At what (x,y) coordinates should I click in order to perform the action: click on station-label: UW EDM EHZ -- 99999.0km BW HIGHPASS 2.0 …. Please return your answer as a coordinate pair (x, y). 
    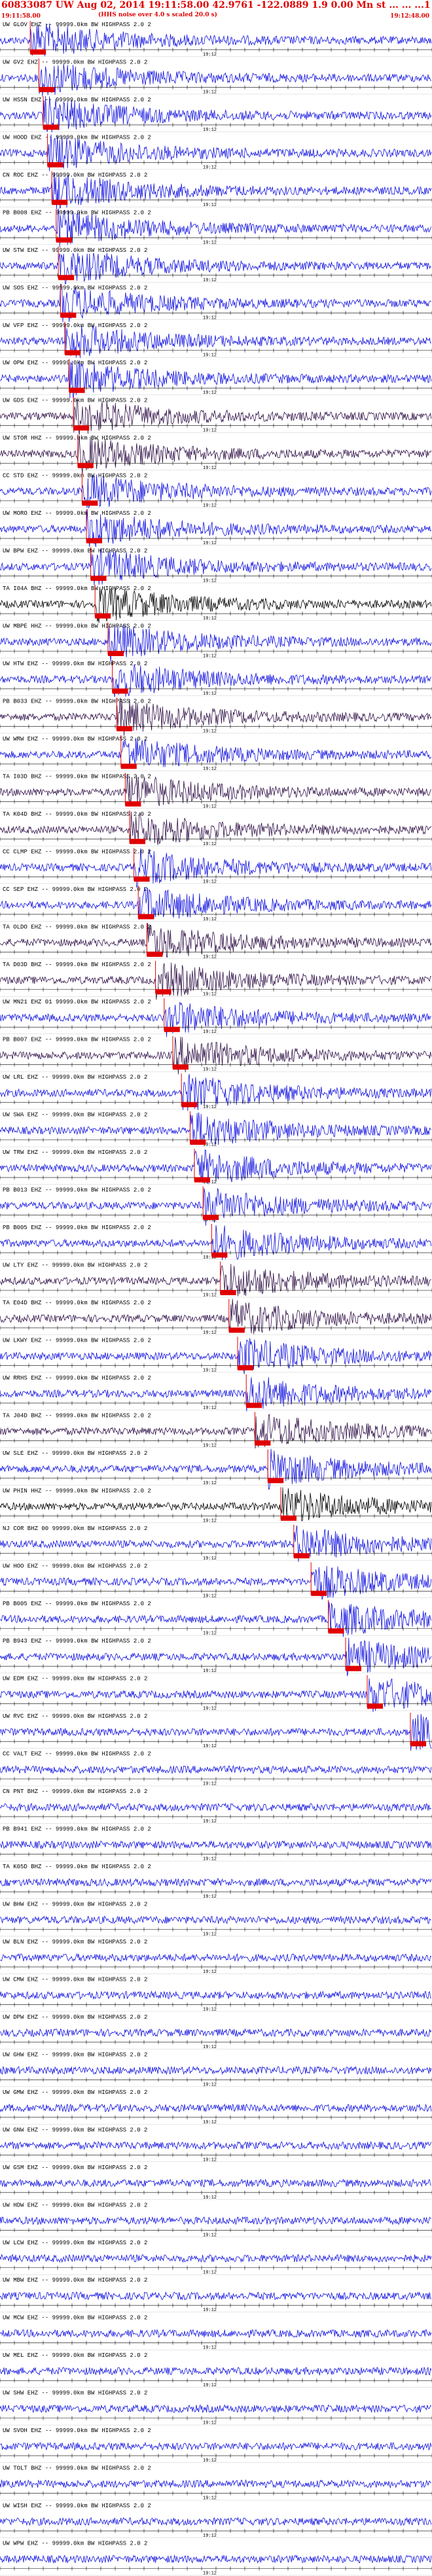
    Looking at the image, I should click on (75, 1679).